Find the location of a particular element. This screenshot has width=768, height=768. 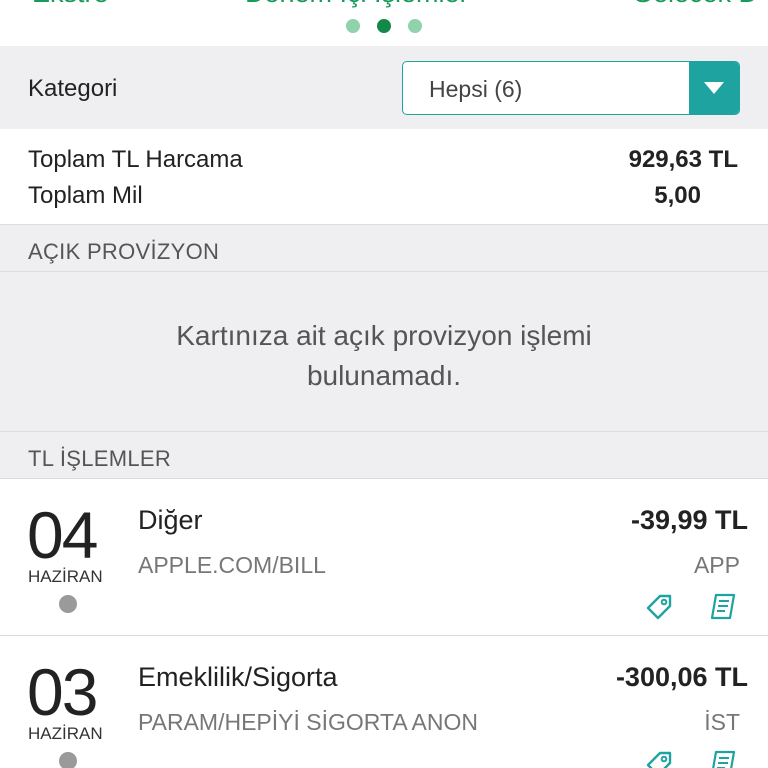

total-mil-value: 5,00 is located at coordinates (677, 195).